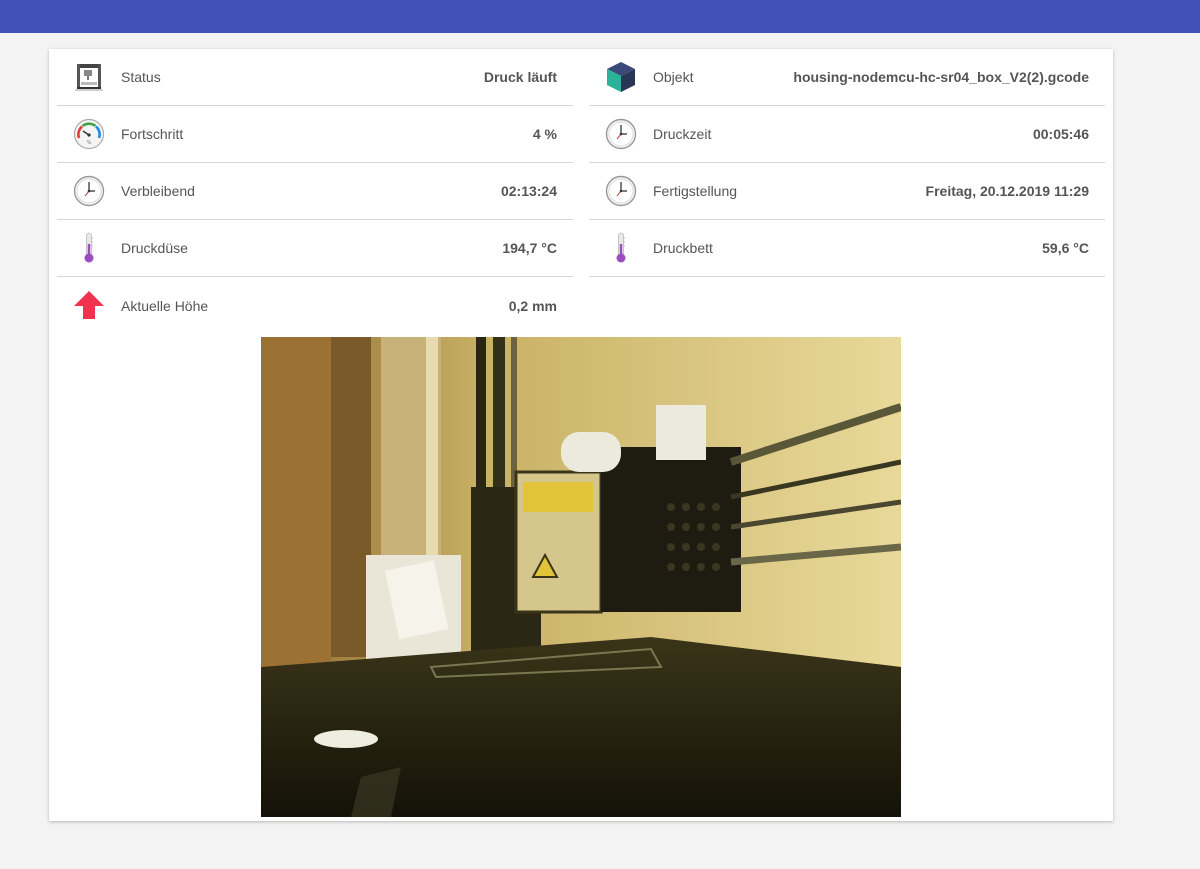 This screenshot has width=1200, height=869. Describe the element at coordinates (673, 77) in the screenshot. I see `object-label: Objekt` at that location.